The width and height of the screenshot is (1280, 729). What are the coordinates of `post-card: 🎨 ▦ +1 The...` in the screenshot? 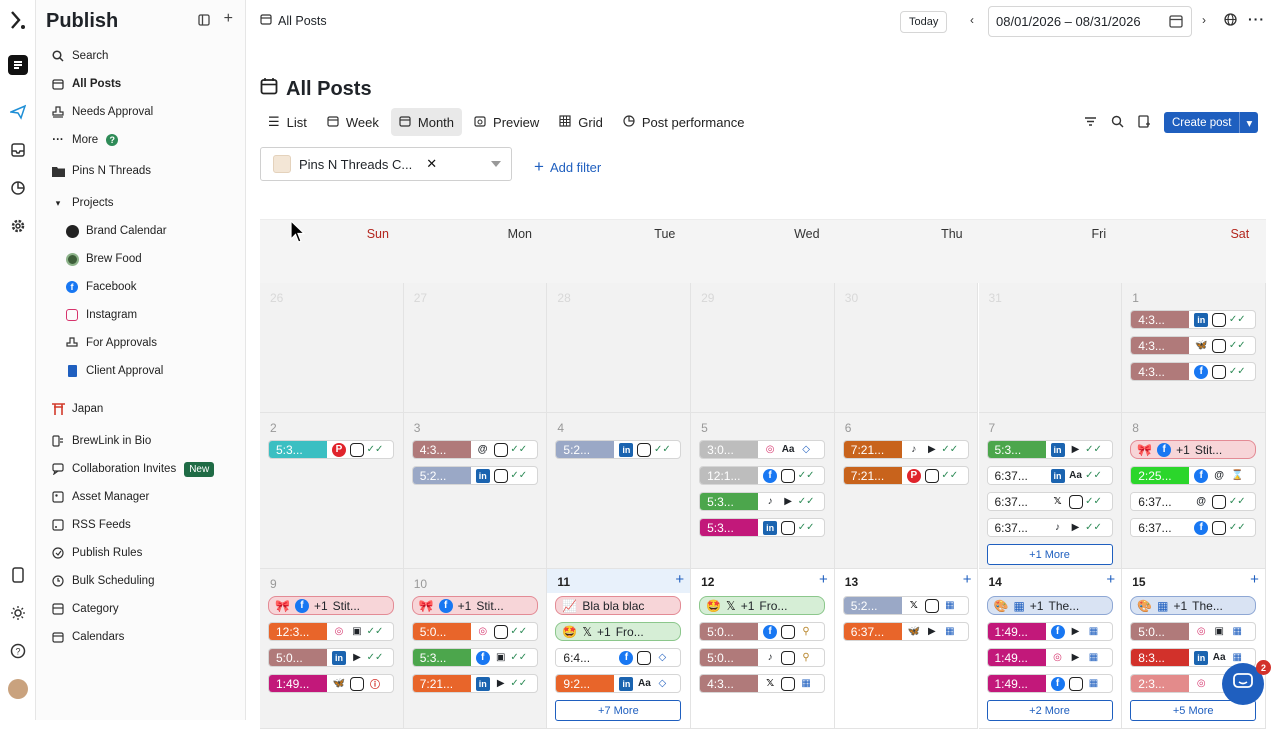 It's located at (1193, 605).